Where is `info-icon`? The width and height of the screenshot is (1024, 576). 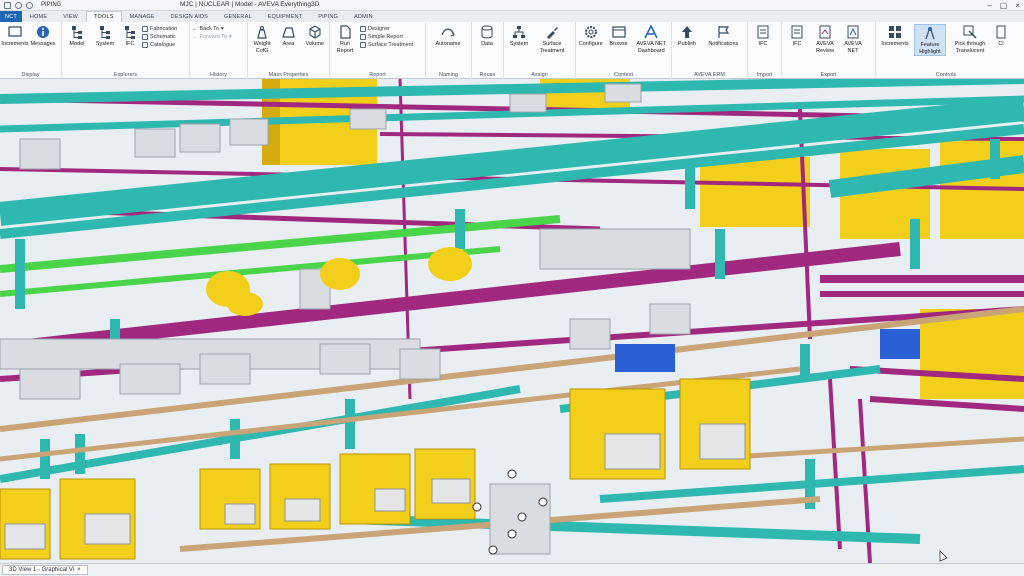
info-icon is located at coordinates (43, 32).